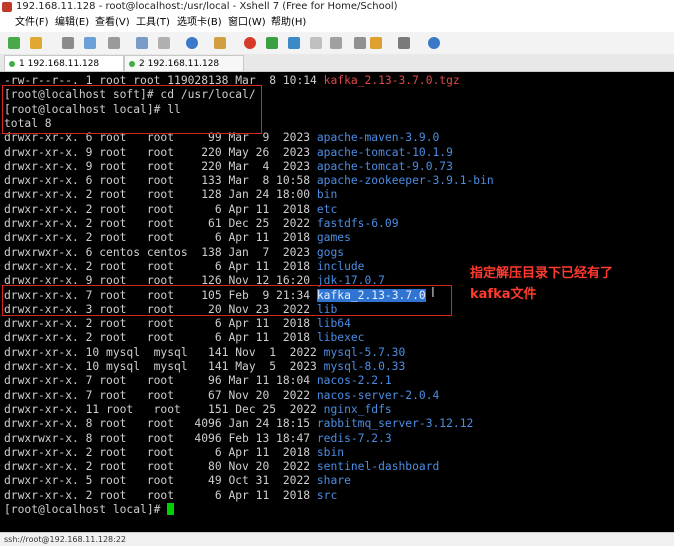 Image resolution: width=674 pixels, height=546 pixels. I want to click on script-icon, so click(272, 43).